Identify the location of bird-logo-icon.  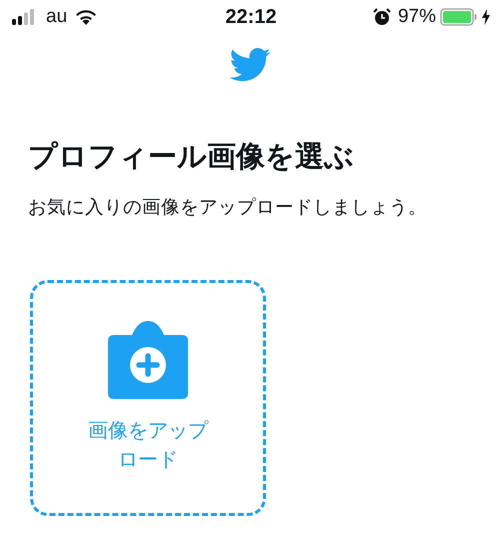
(250, 65).